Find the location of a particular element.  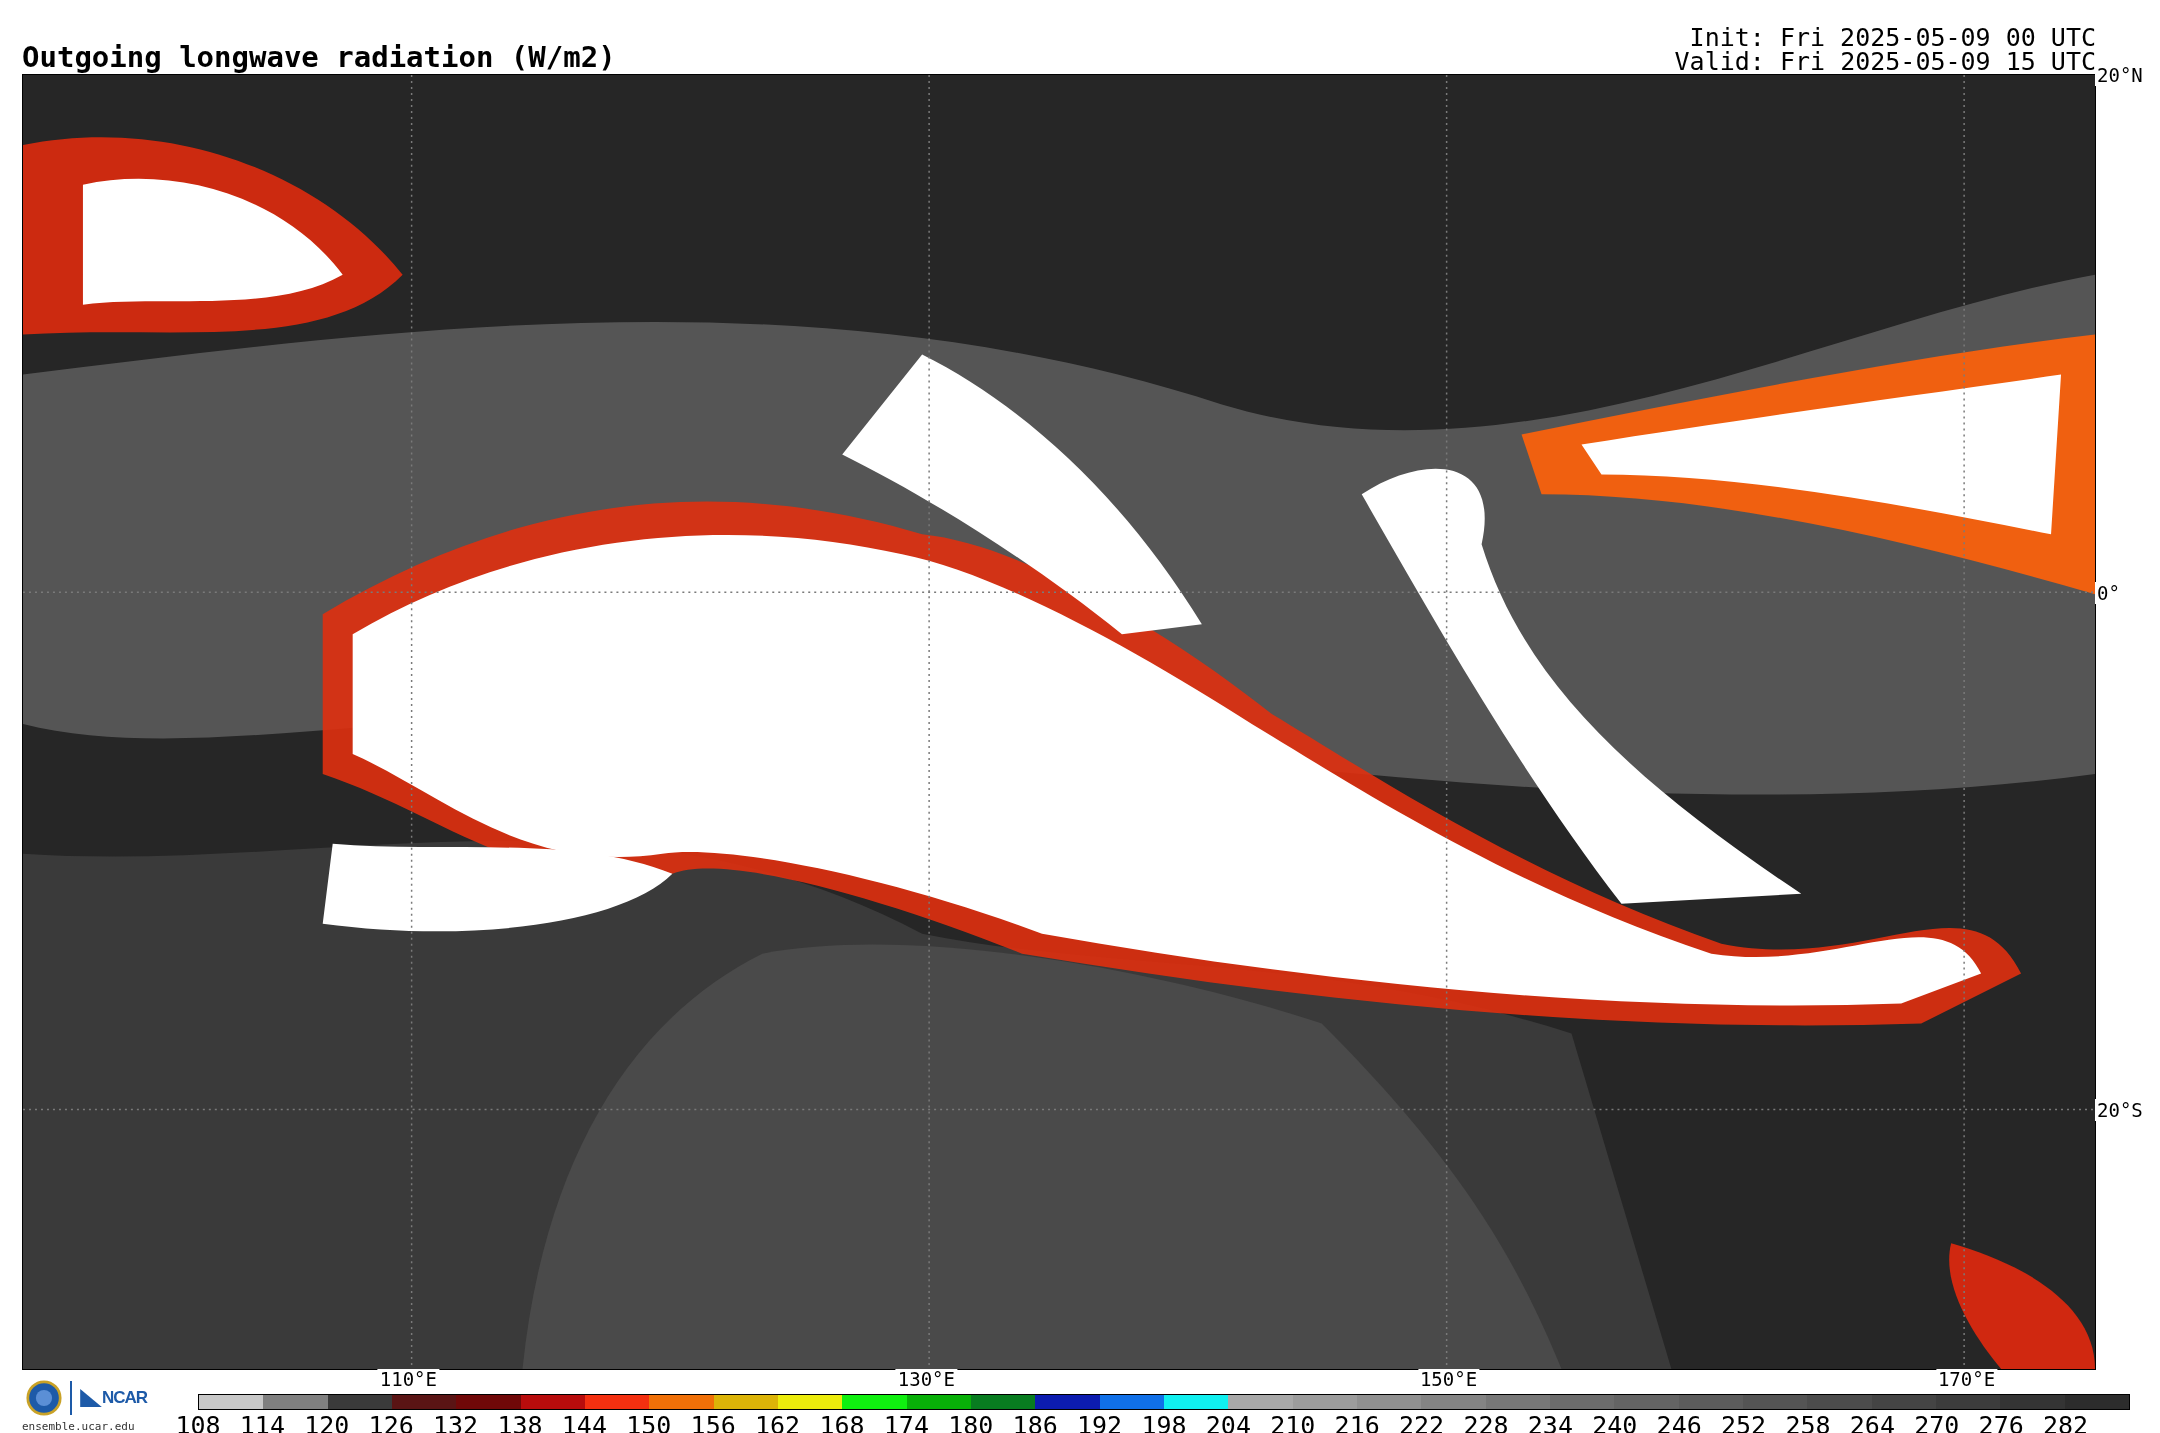

latitude-label: 20°S is located at coordinates (2119, 1110).